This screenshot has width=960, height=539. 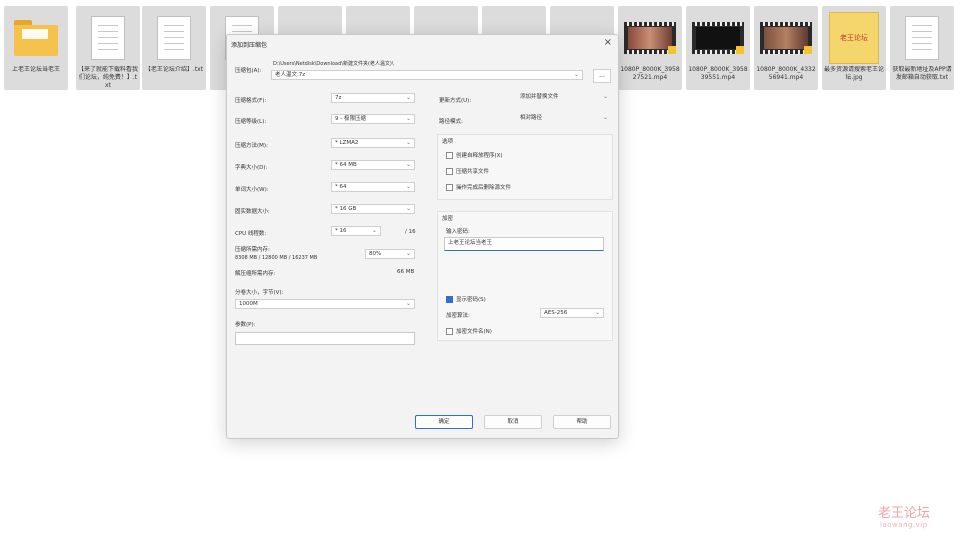 What do you see at coordinates (455, 101) in the screenshot?
I see `update-label: 更新方式(U):` at bounding box center [455, 101].